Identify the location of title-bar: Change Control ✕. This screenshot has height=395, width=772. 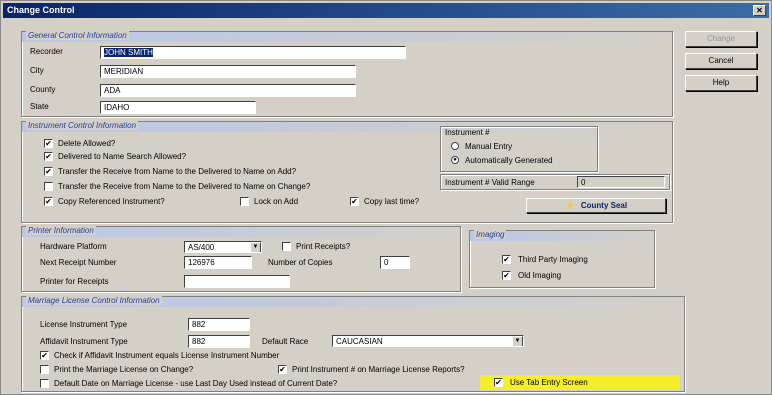
(386, 10).